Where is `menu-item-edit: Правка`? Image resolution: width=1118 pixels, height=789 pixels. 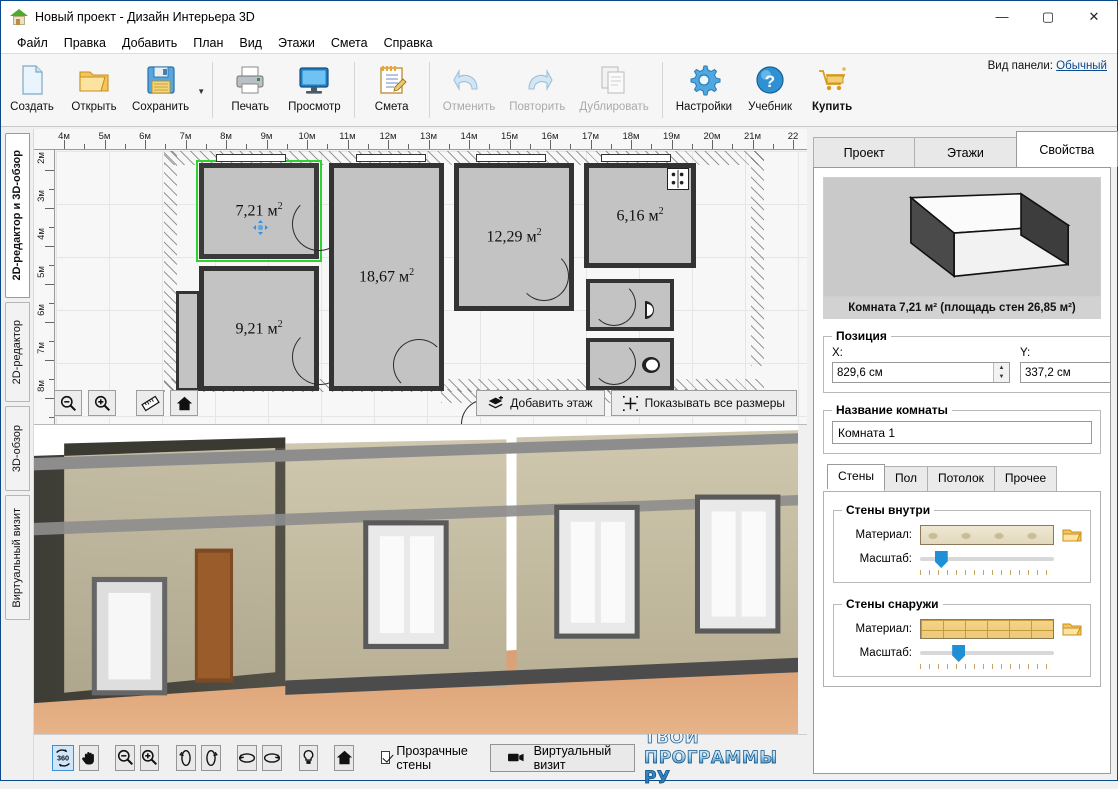
menu-item-edit: Правка is located at coordinates (85, 43).